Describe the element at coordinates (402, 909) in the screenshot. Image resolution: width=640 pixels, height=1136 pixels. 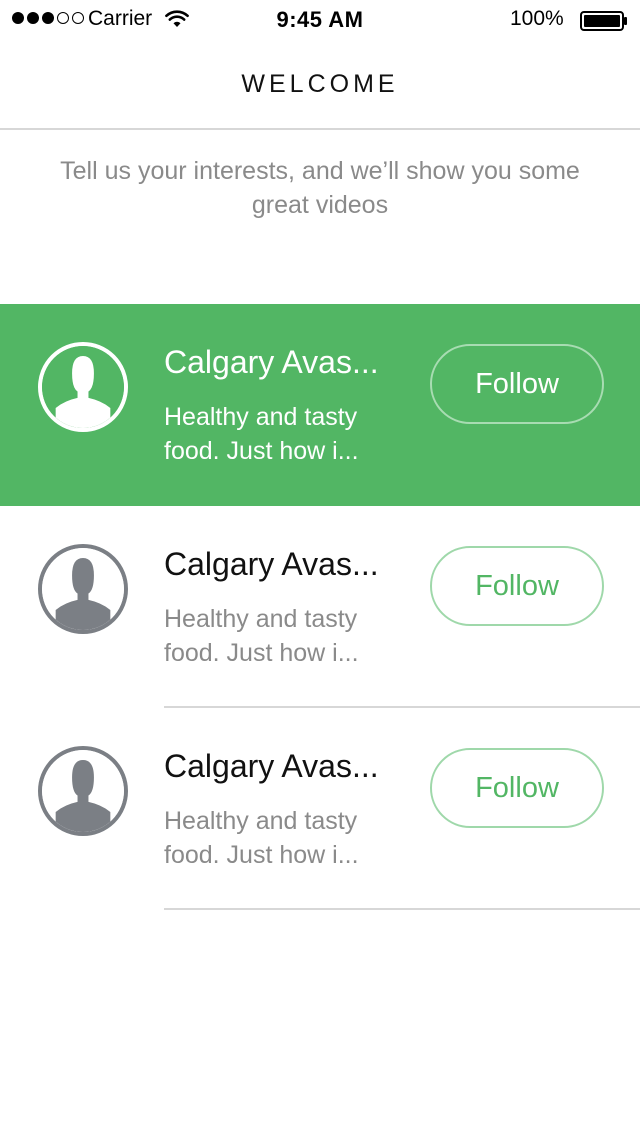
I see `row-divider` at that location.